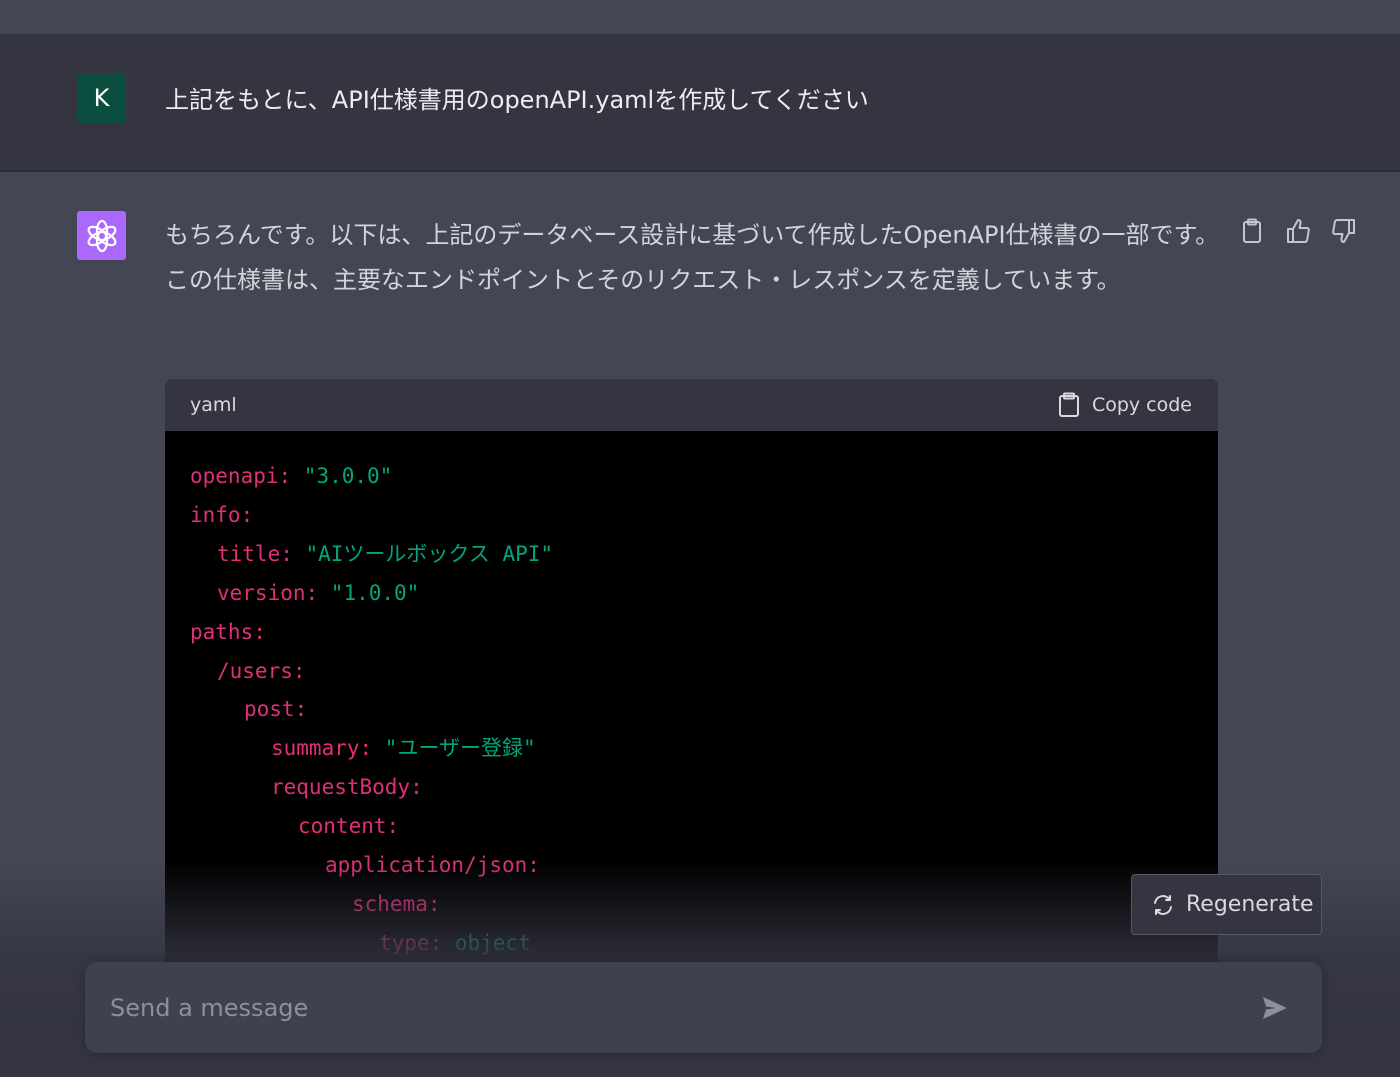  I want to click on regenerate-label: Regenerate, so click(1250, 904).